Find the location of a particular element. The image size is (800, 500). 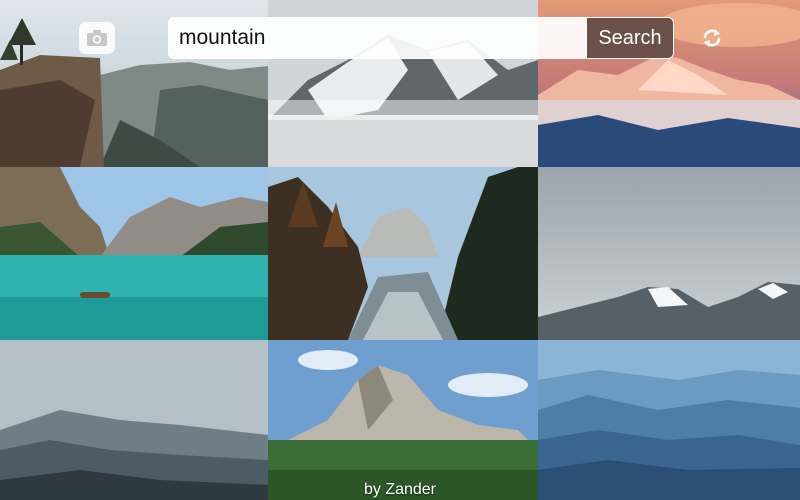

photo-tile-grey-sky-peaks is located at coordinates (669, 253).